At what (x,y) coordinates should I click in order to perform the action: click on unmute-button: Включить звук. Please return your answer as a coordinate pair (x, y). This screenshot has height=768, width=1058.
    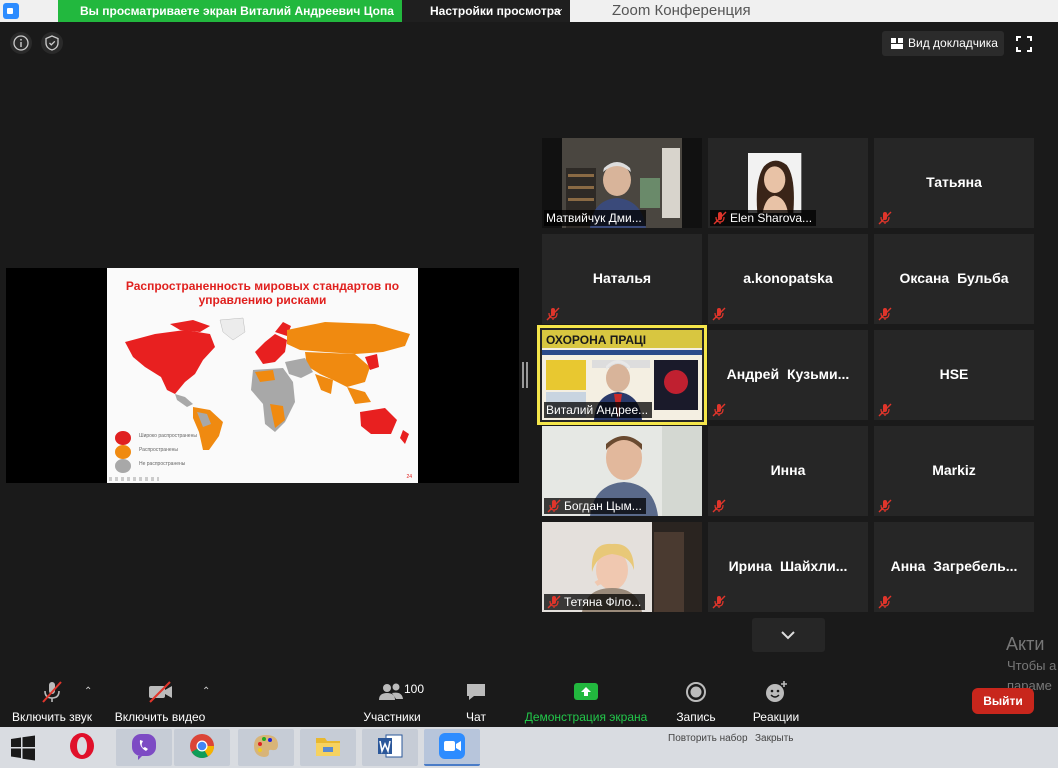
    Looking at the image, I should click on (52, 702).